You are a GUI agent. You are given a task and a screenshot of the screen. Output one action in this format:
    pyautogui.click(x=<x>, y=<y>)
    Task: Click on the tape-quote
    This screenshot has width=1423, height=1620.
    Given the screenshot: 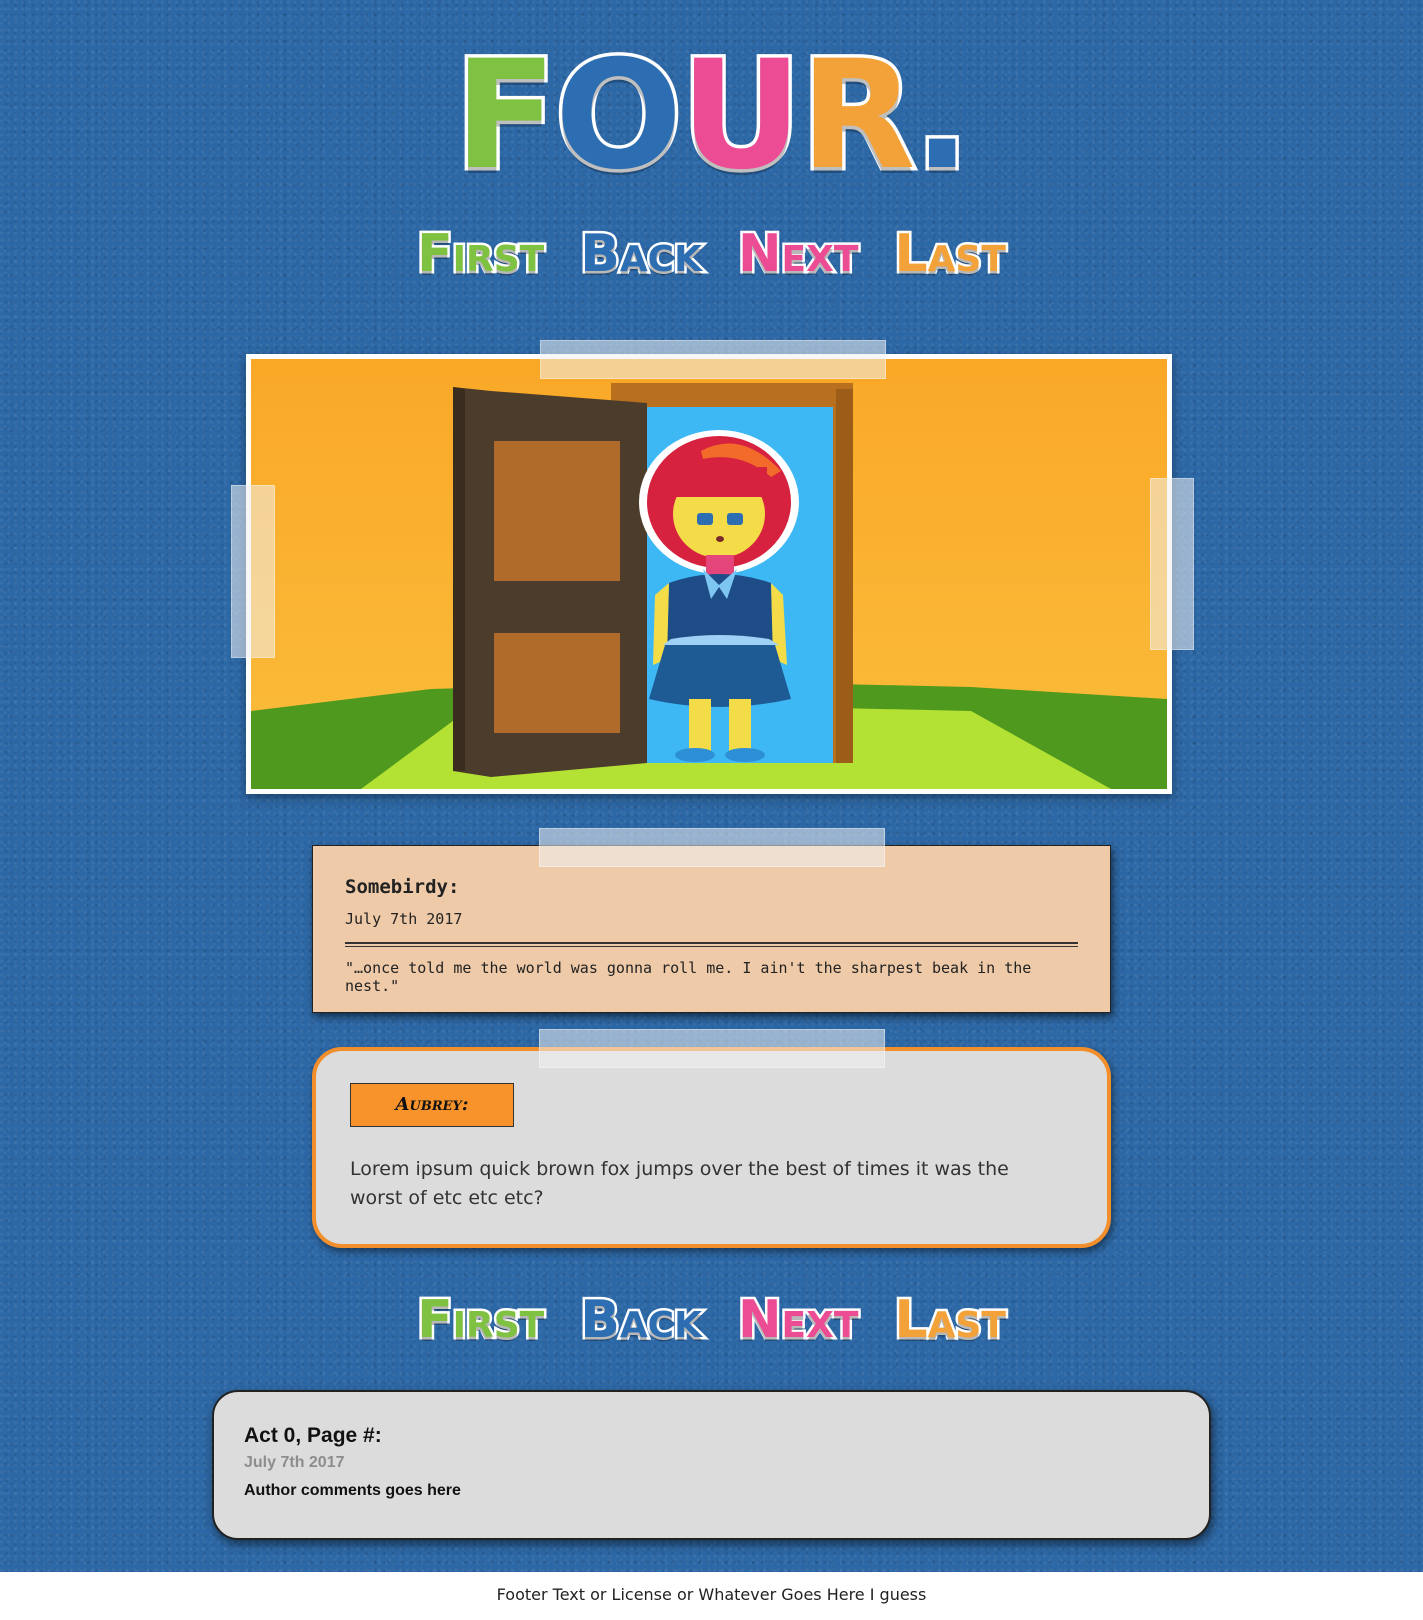 What is the action you would take?
    pyautogui.click(x=712, y=847)
    